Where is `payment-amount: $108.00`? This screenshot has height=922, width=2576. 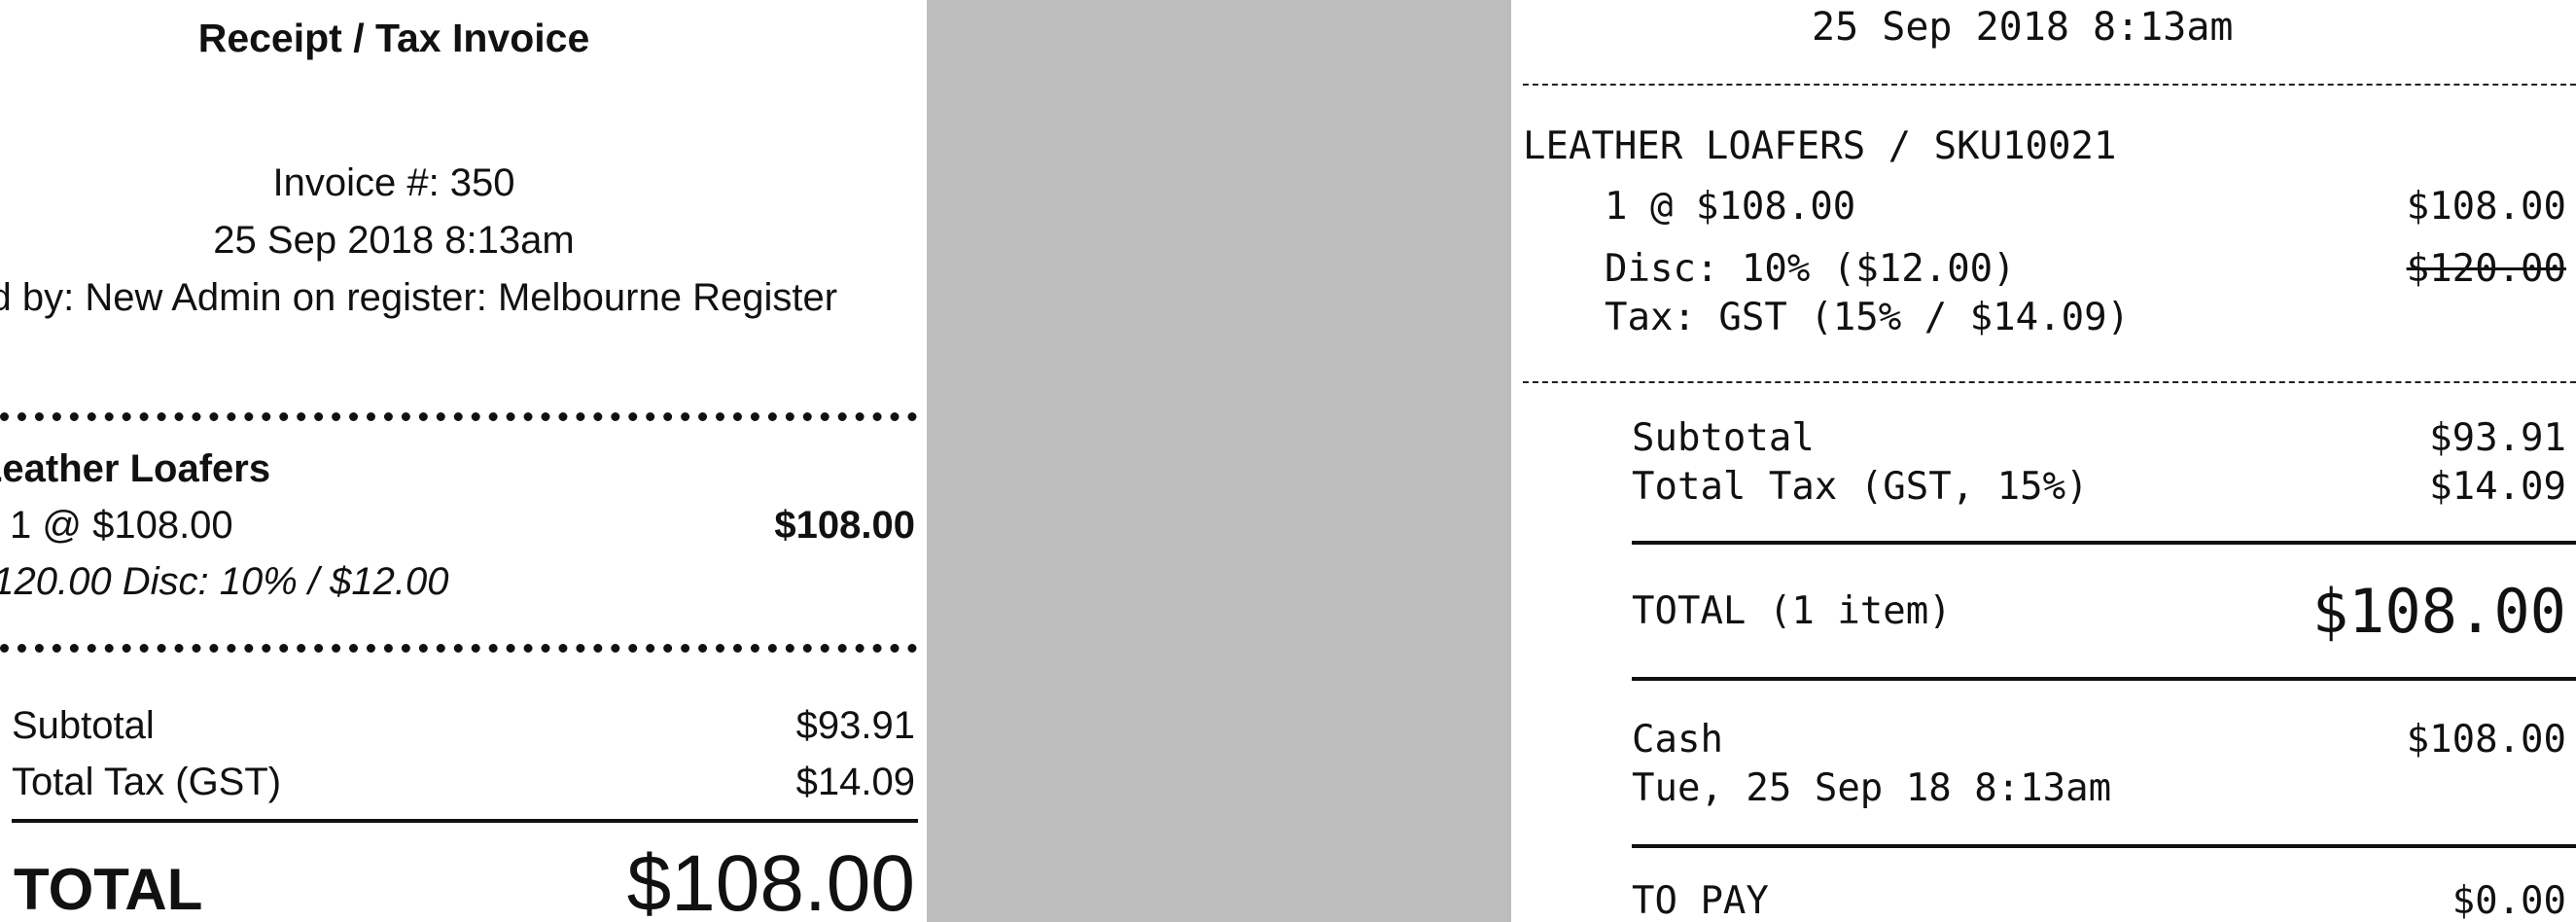
payment-amount: $108.00 is located at coordinates (2486, 740).